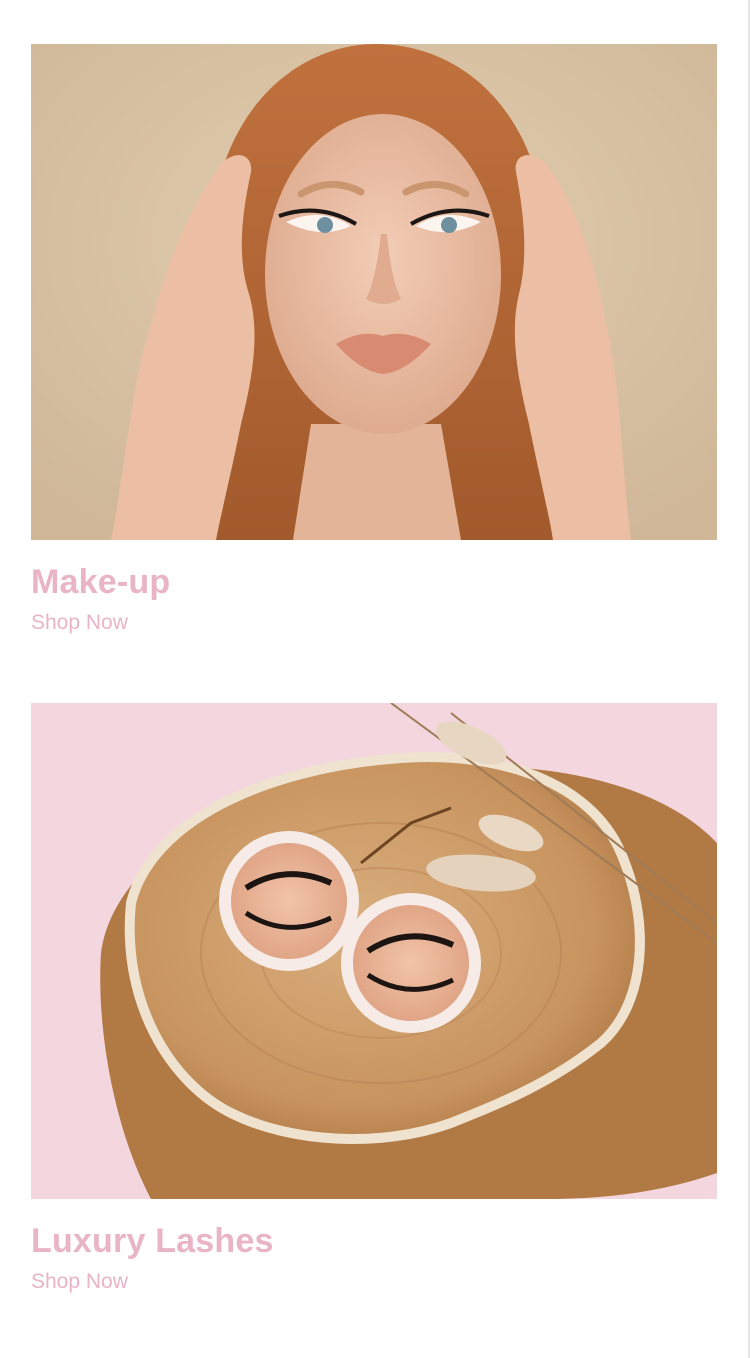  Describe the element at coordinates (374, 582) in the screenshot. I see `category-title: Make-up` at that location.